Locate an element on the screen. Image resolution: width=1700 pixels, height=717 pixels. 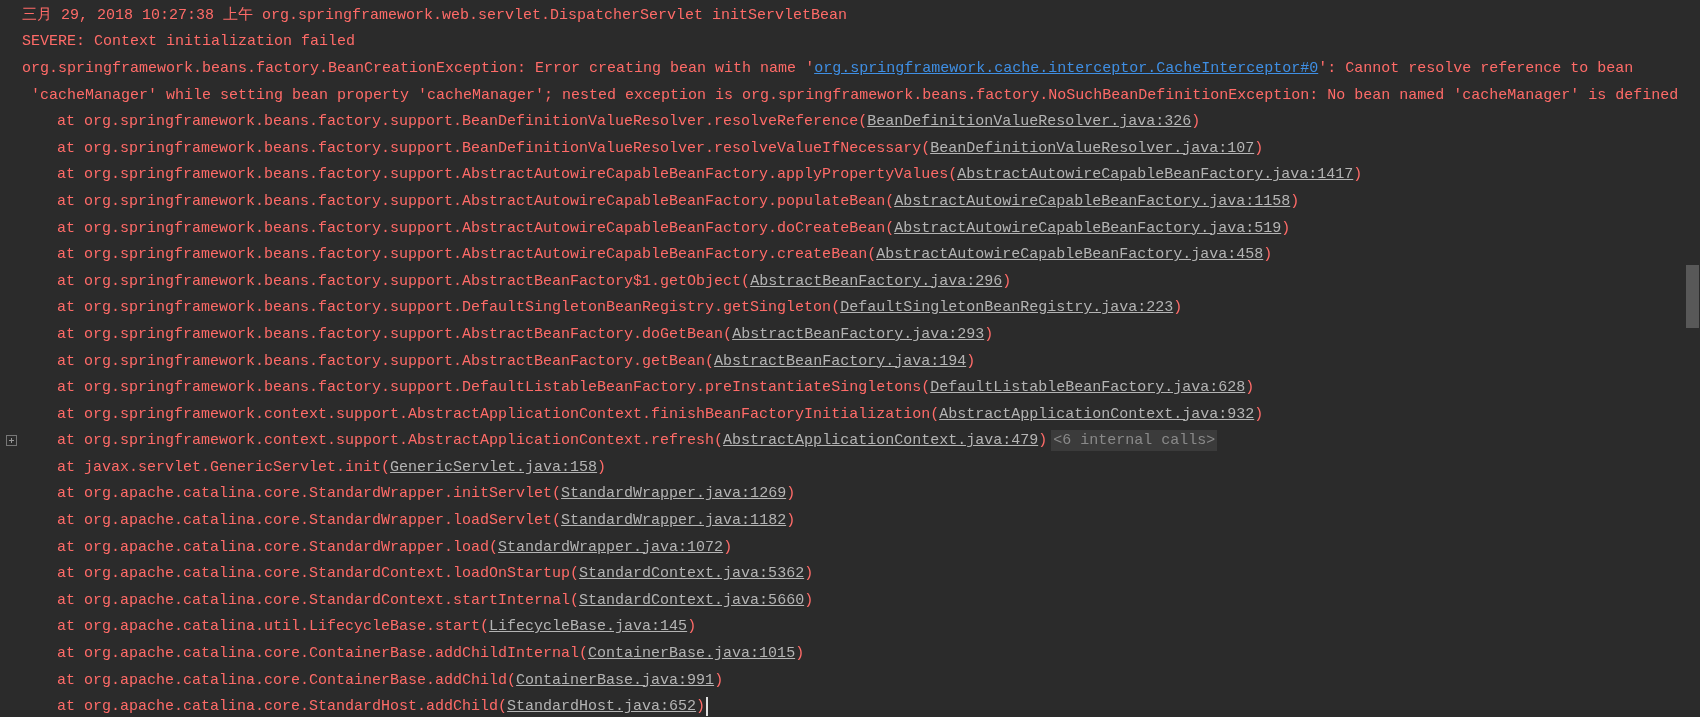
stack-frame-text: at org.springframework.beans.factory.support.AbstractAutowireCapableBeanFactory.applyPropertyValues( is located at coordinates (507, 175).